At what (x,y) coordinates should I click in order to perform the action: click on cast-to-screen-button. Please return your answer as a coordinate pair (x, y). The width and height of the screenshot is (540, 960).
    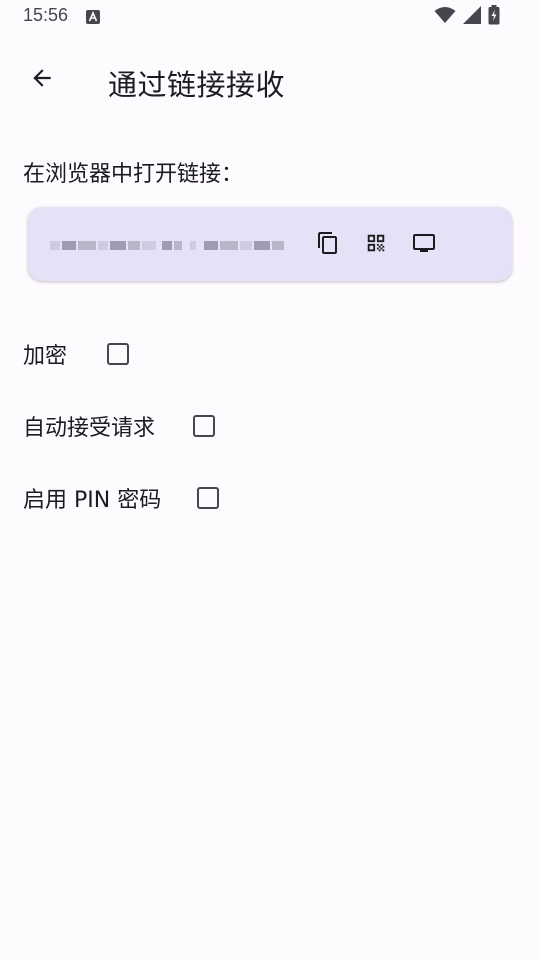
    Looking at the image, I should click on (424, 245).